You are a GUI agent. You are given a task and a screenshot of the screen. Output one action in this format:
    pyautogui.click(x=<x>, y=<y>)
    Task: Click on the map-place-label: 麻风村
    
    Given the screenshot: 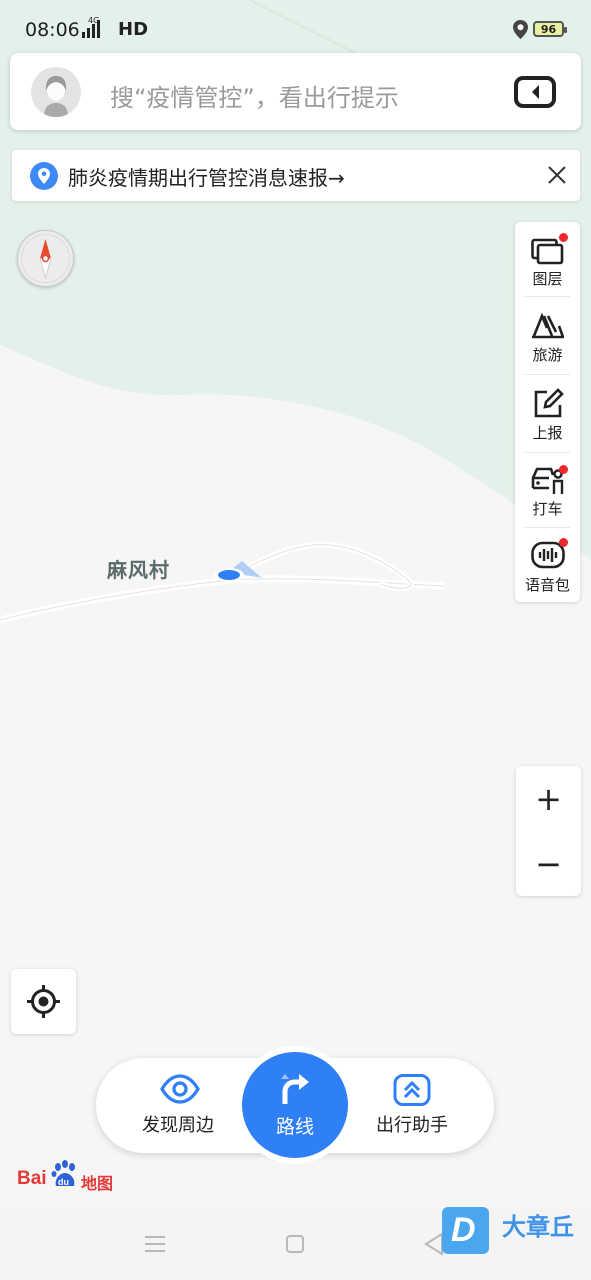 What is the action you would take?
    pyautogui.click(x=138, y=568)
    